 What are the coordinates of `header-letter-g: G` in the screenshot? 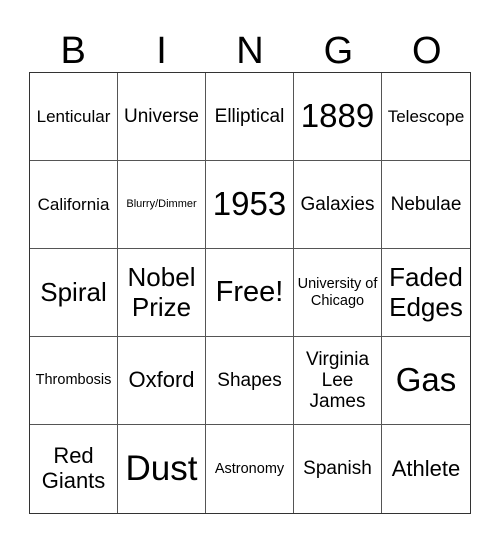 It's located at (338, 51).